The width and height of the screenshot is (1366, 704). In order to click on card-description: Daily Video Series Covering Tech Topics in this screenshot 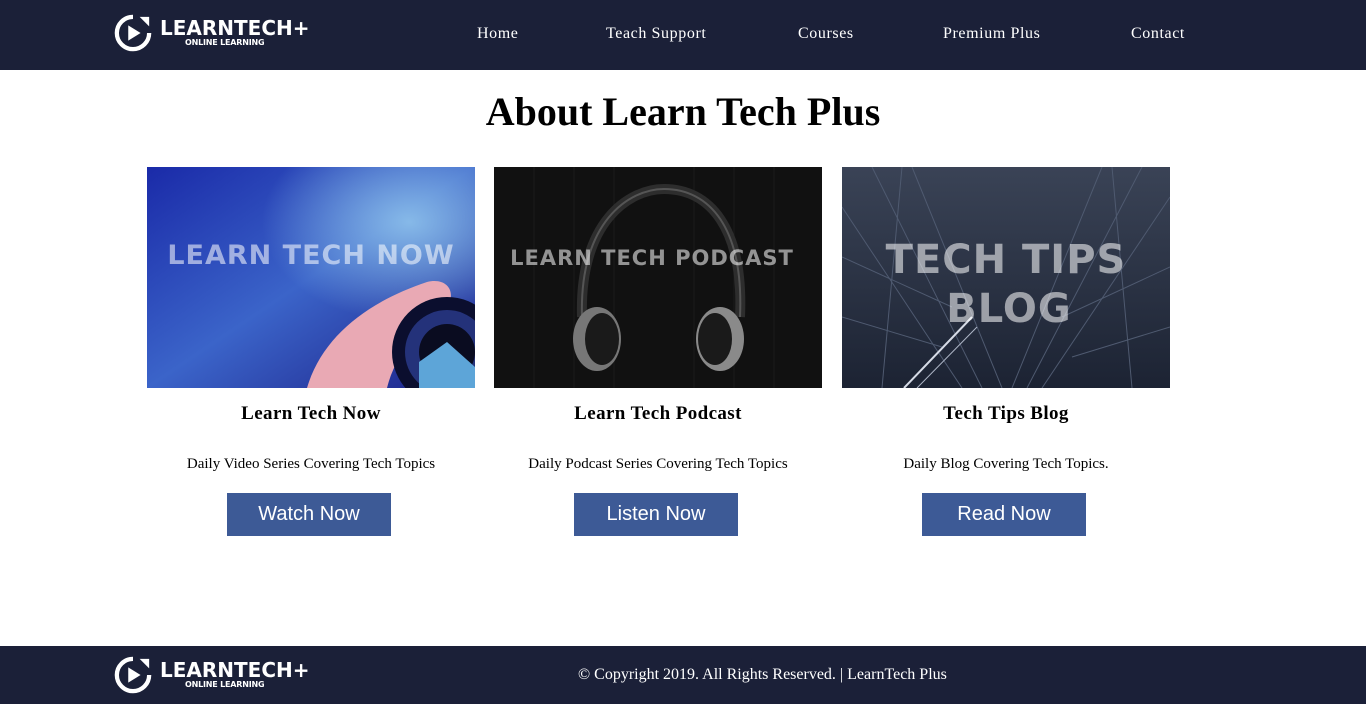, I will do `click(311, 464)`.